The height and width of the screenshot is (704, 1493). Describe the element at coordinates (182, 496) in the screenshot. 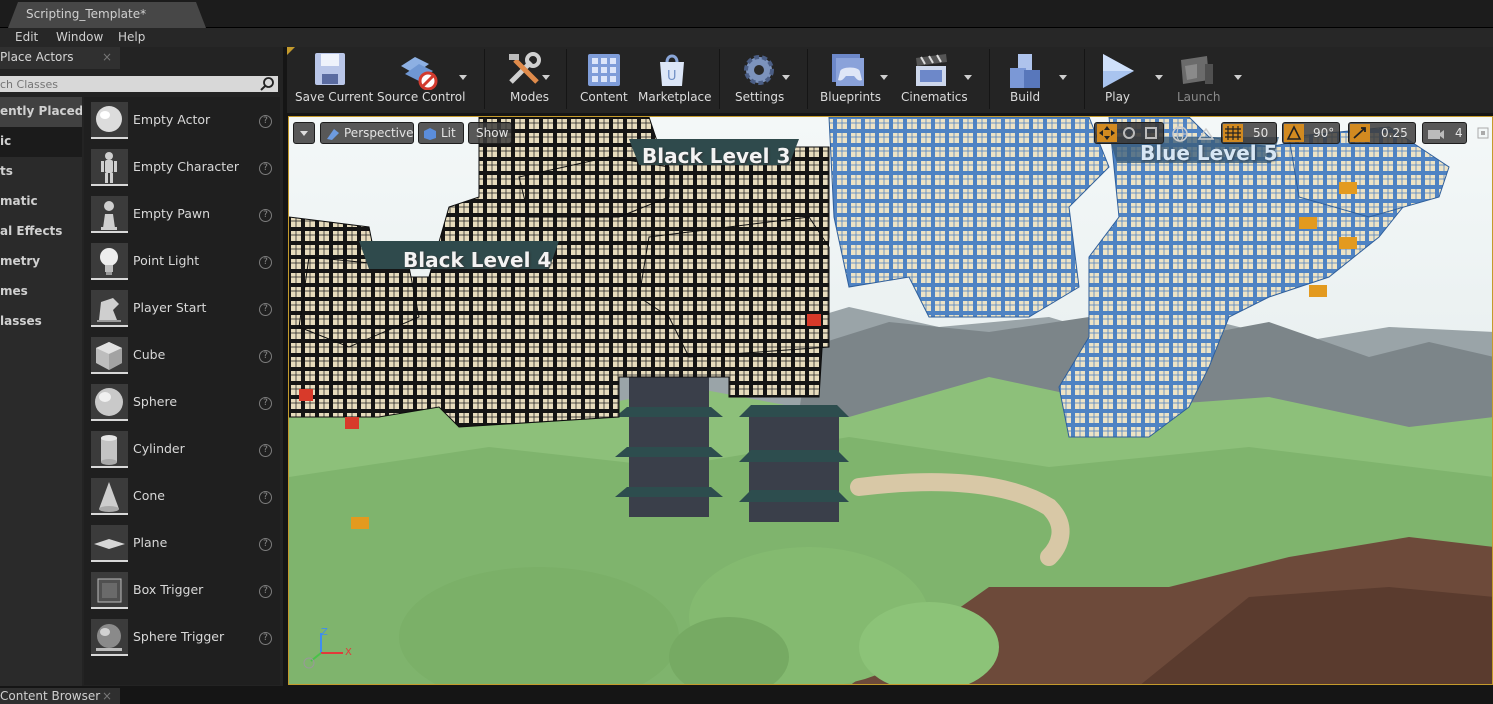

I see `actor-cone: Cone ?` at that location.